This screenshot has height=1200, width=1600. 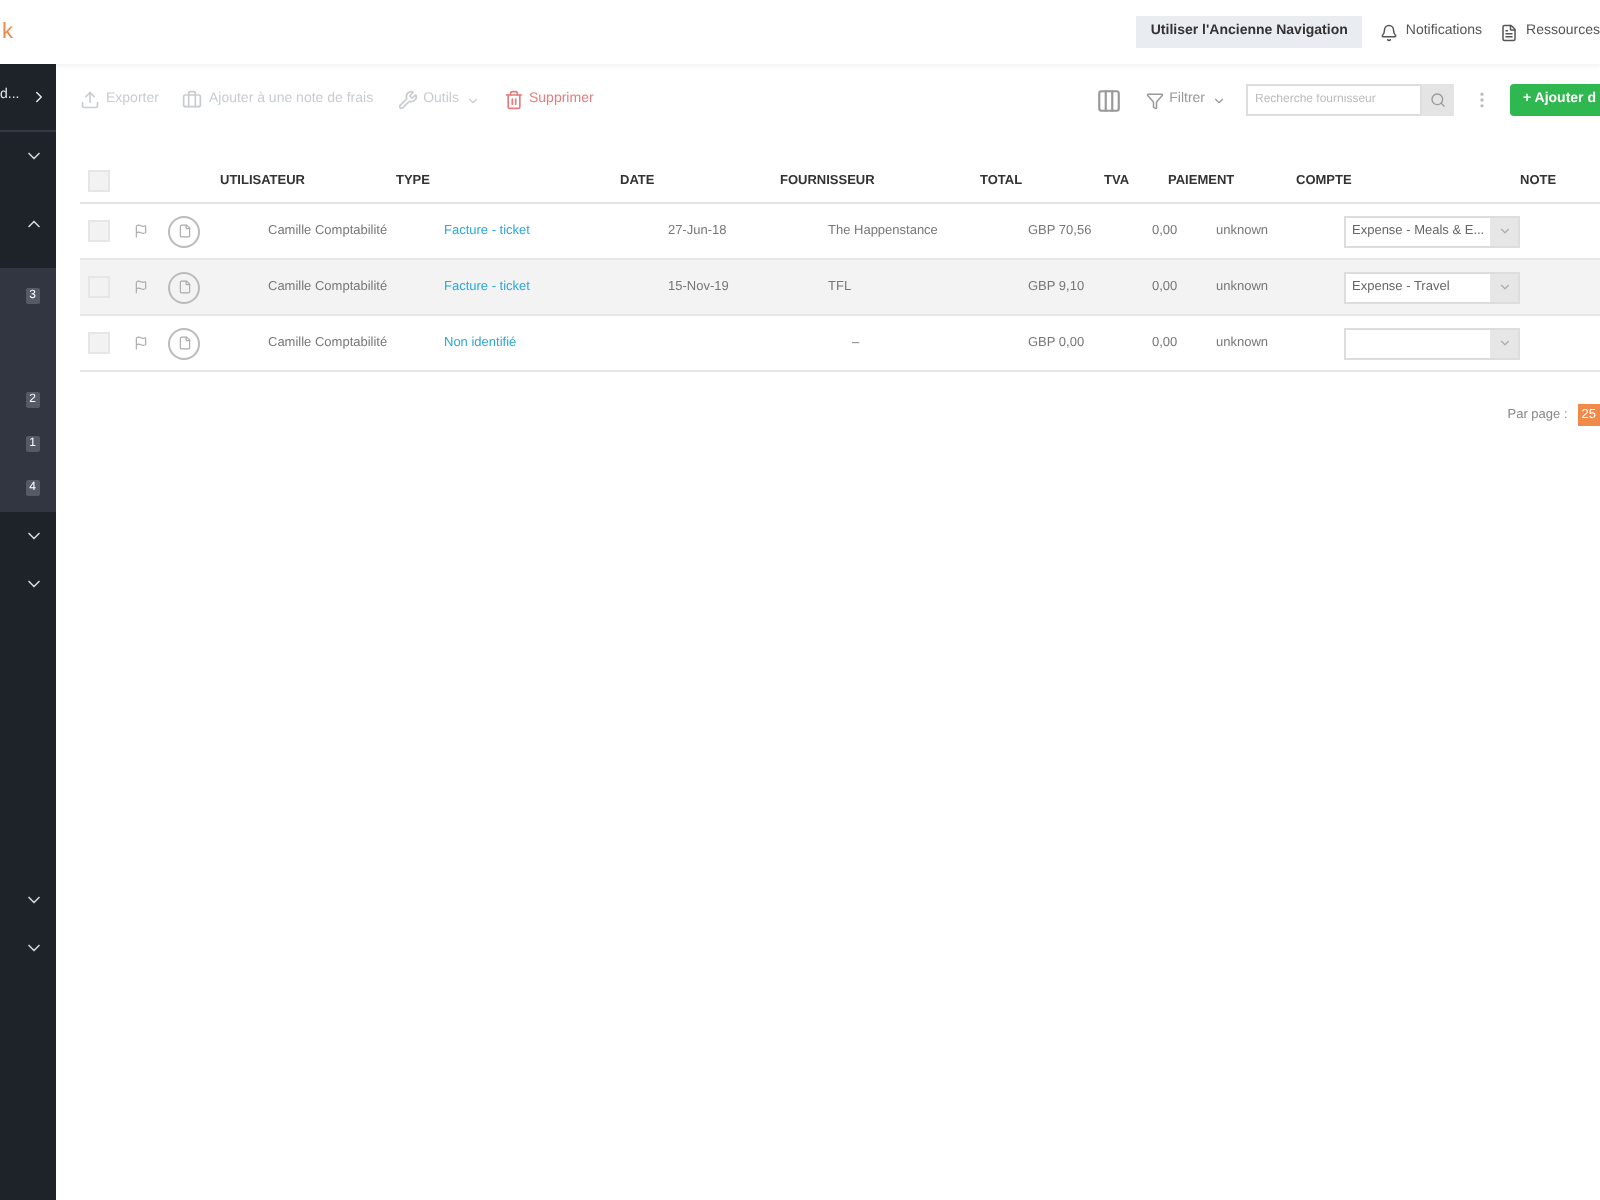 I want to click on columns-icon, so click(x=1108, y=100).